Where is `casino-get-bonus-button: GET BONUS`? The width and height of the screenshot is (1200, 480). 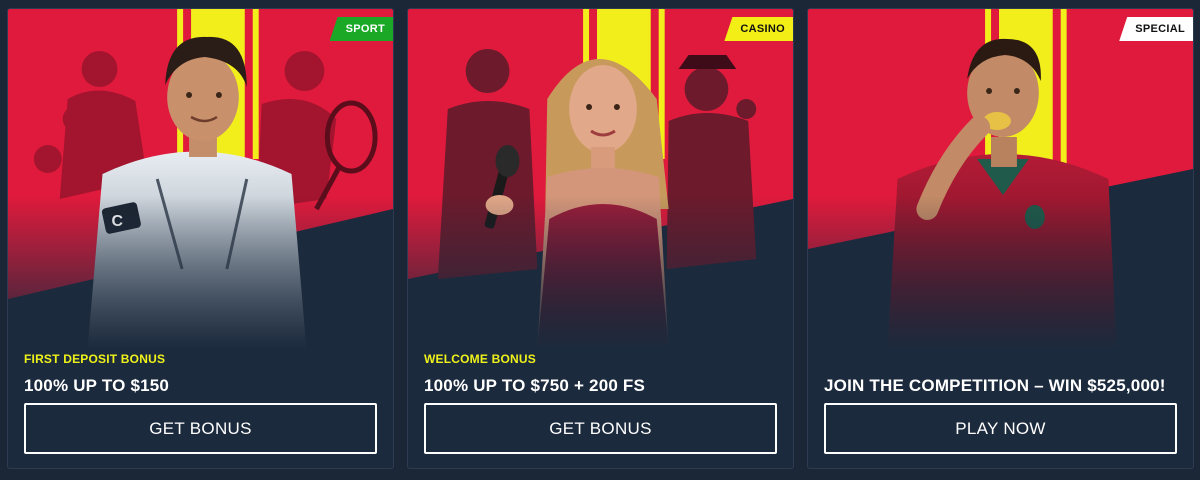
casino-get-bonus-button: GET BONUS is located at coordinates (600, 428).